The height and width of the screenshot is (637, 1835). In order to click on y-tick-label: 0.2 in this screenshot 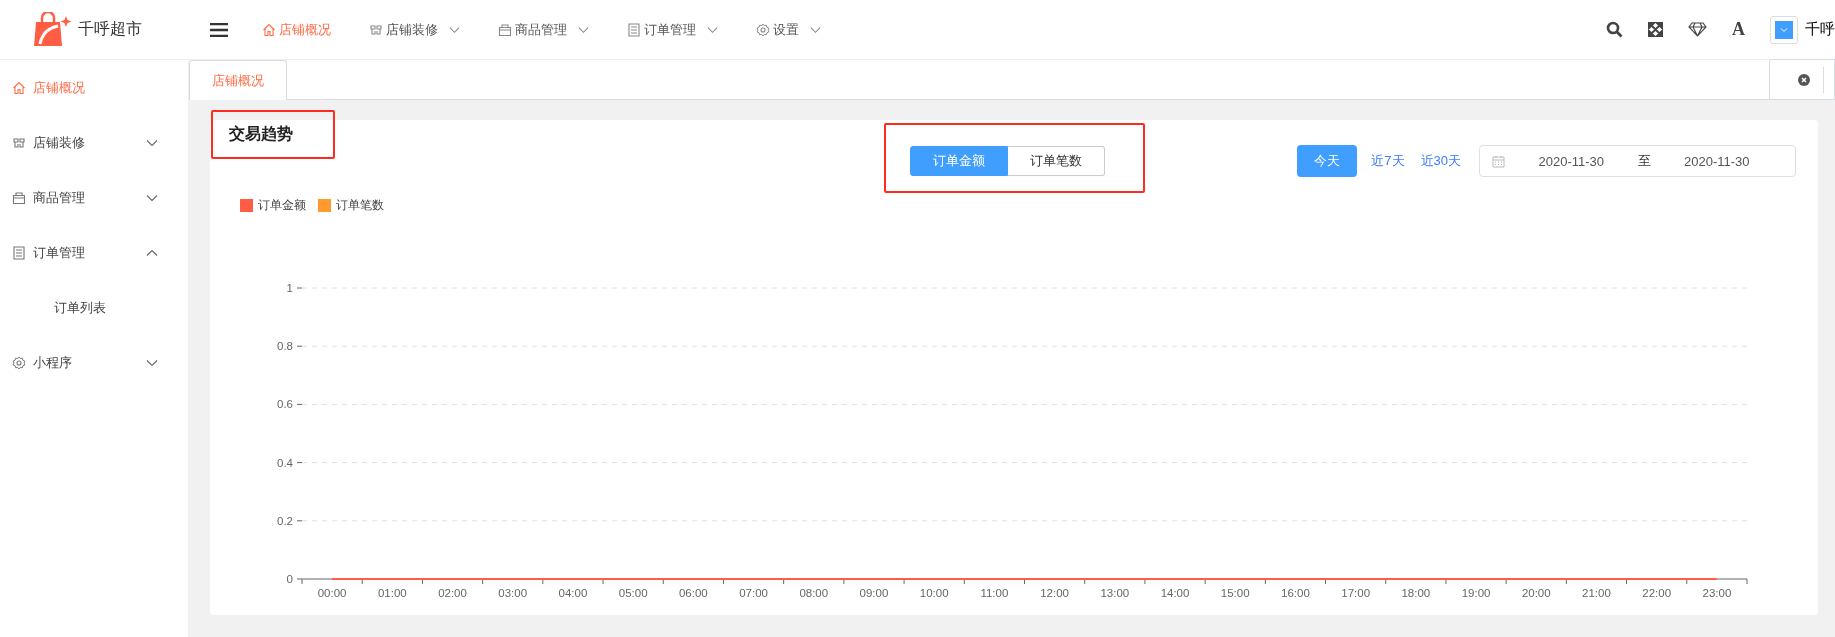, I will do `click(285, 520)`.